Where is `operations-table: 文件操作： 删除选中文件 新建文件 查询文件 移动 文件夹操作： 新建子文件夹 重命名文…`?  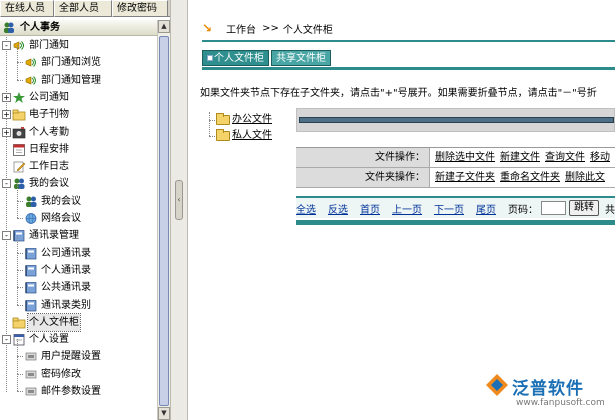 operations-table: 文件操作： 删除选中文件 新建文件 查询文件 移动 文件夹操作： 新建子文件夹 重命名文… is located at coordinates (455, 167).